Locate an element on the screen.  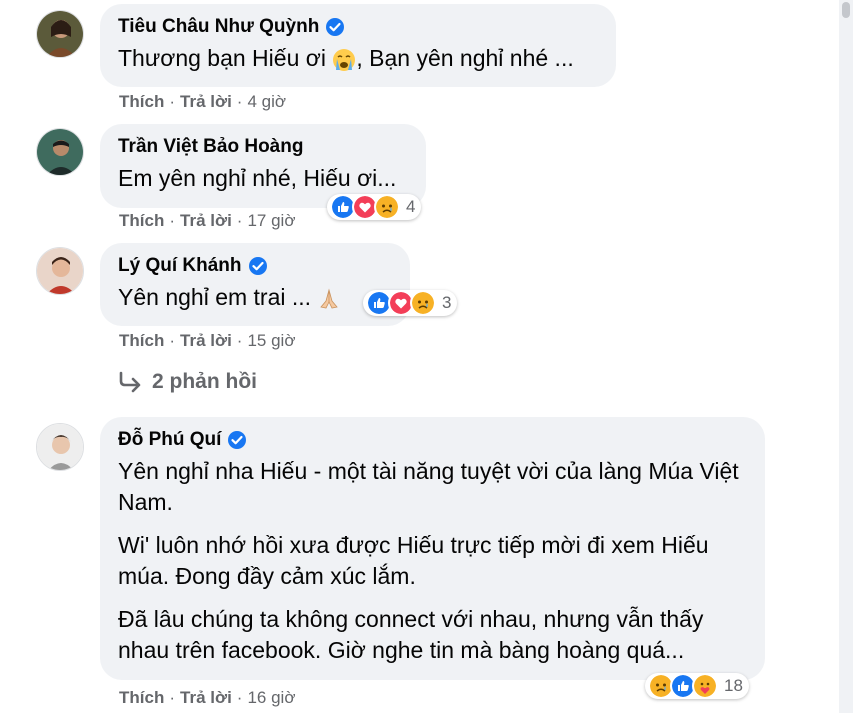
commenter-name: Đỗ Phú Quí is located at coordinates (169, 440).